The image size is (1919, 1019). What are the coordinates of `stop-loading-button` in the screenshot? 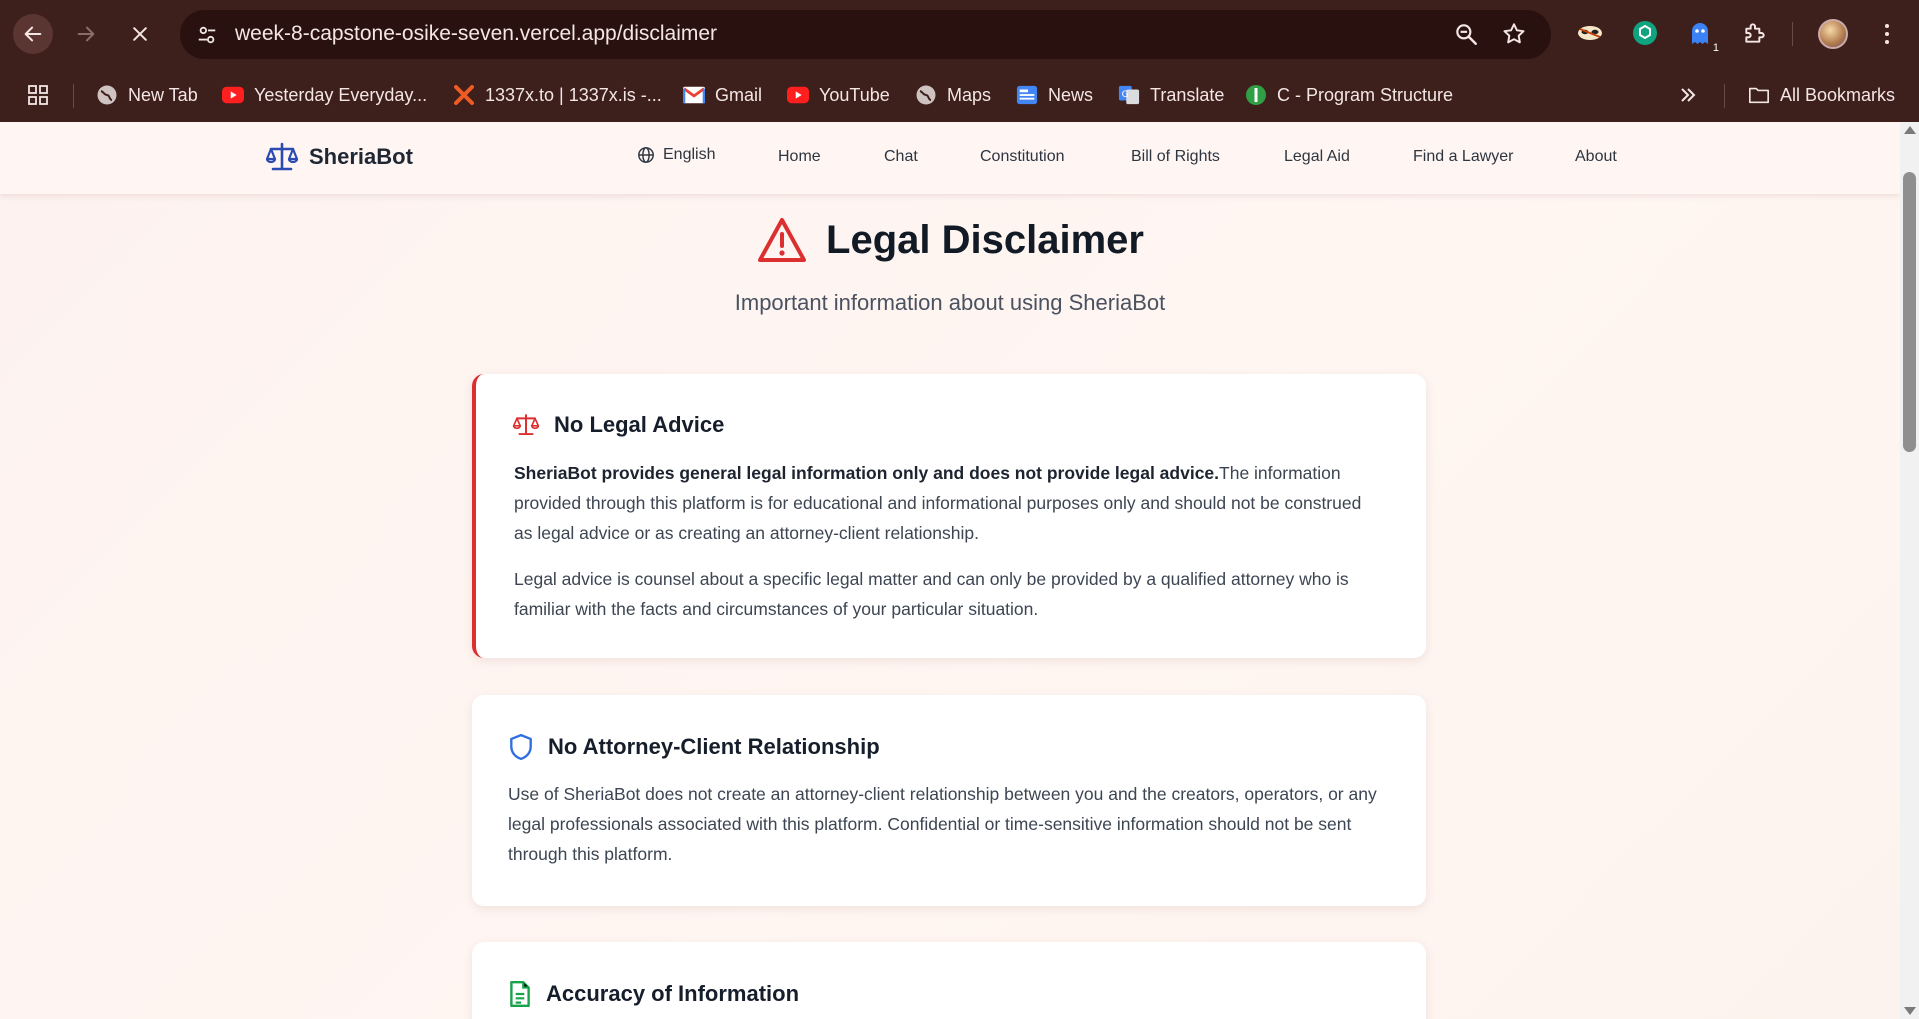 It's located at (140, 34).